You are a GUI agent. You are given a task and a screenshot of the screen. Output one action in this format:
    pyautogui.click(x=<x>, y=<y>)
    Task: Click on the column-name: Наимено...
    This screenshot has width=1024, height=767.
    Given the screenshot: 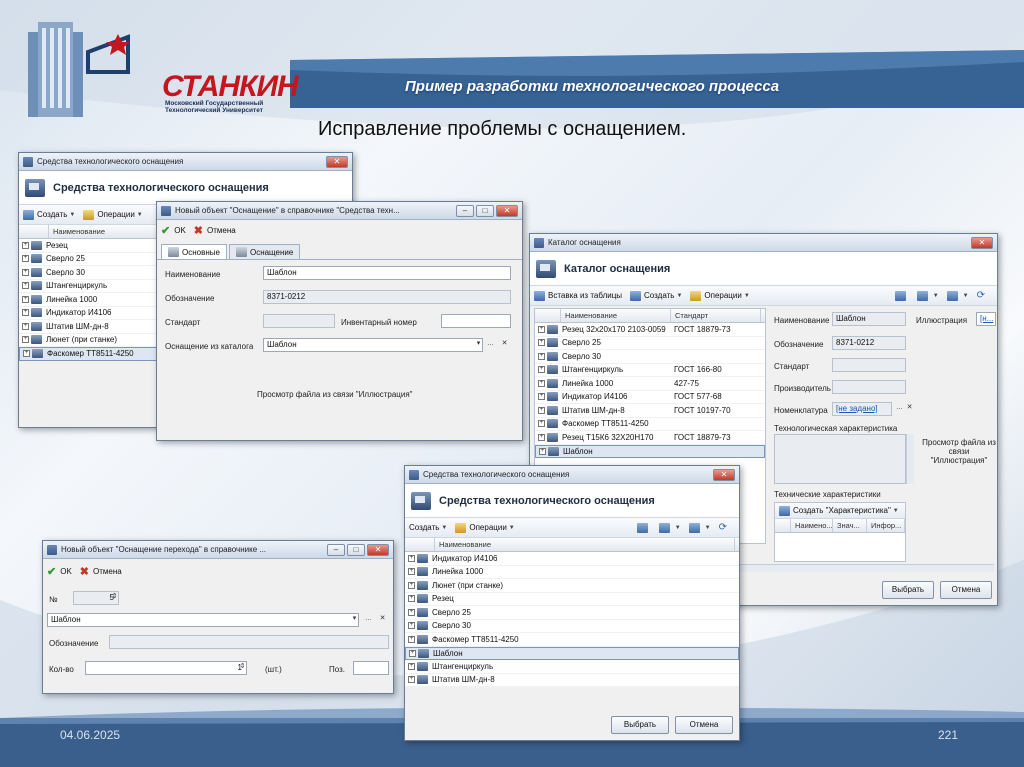 What is the action you would take?
    pyautogui.click(x=812, y=525)
    